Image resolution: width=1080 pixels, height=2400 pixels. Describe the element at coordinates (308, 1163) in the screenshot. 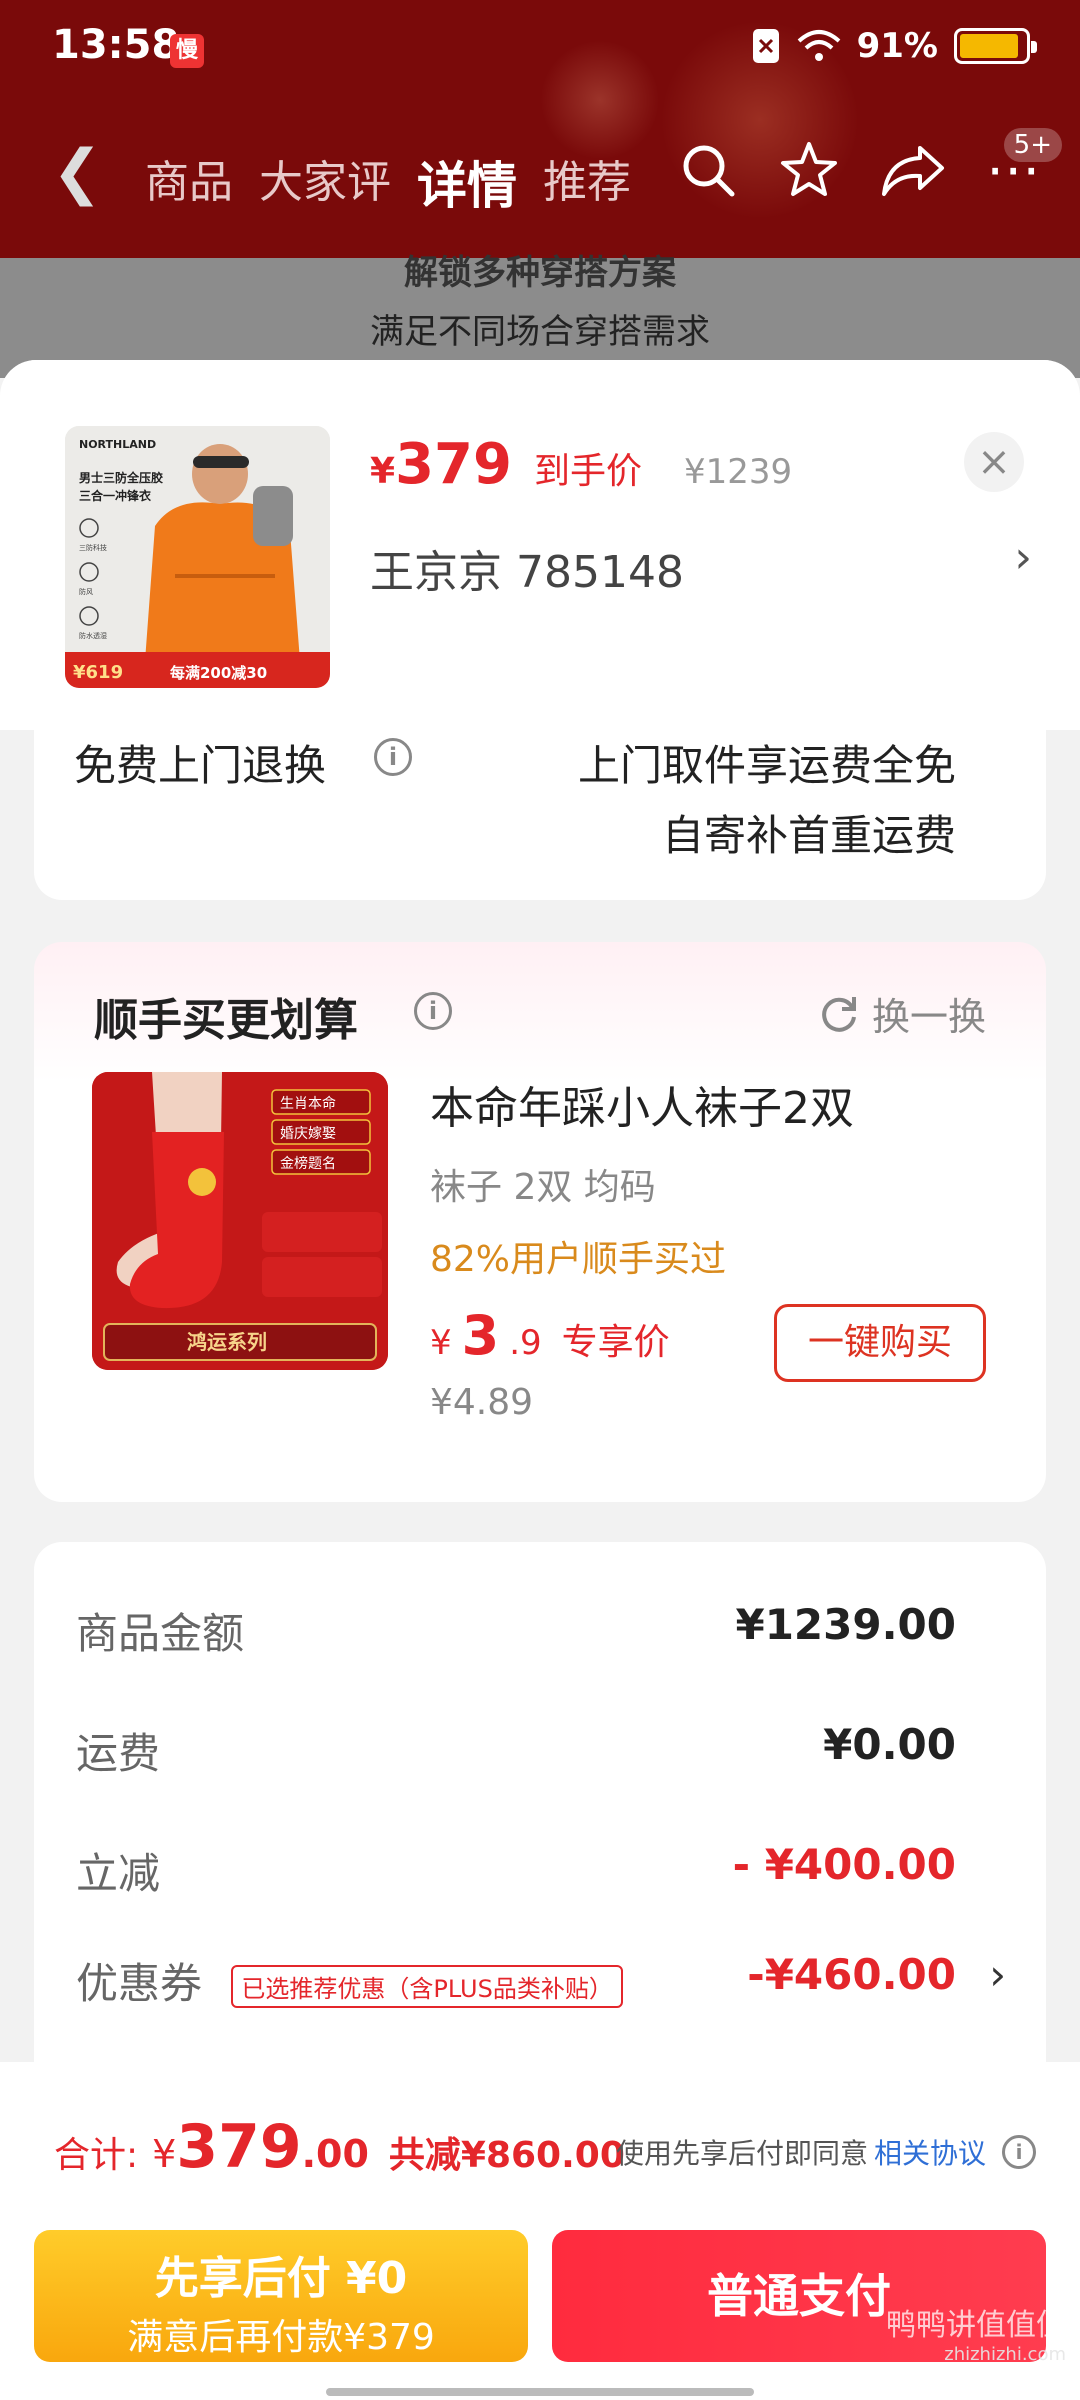

I see `upsell-tag-3: 金榜题名` at that location.